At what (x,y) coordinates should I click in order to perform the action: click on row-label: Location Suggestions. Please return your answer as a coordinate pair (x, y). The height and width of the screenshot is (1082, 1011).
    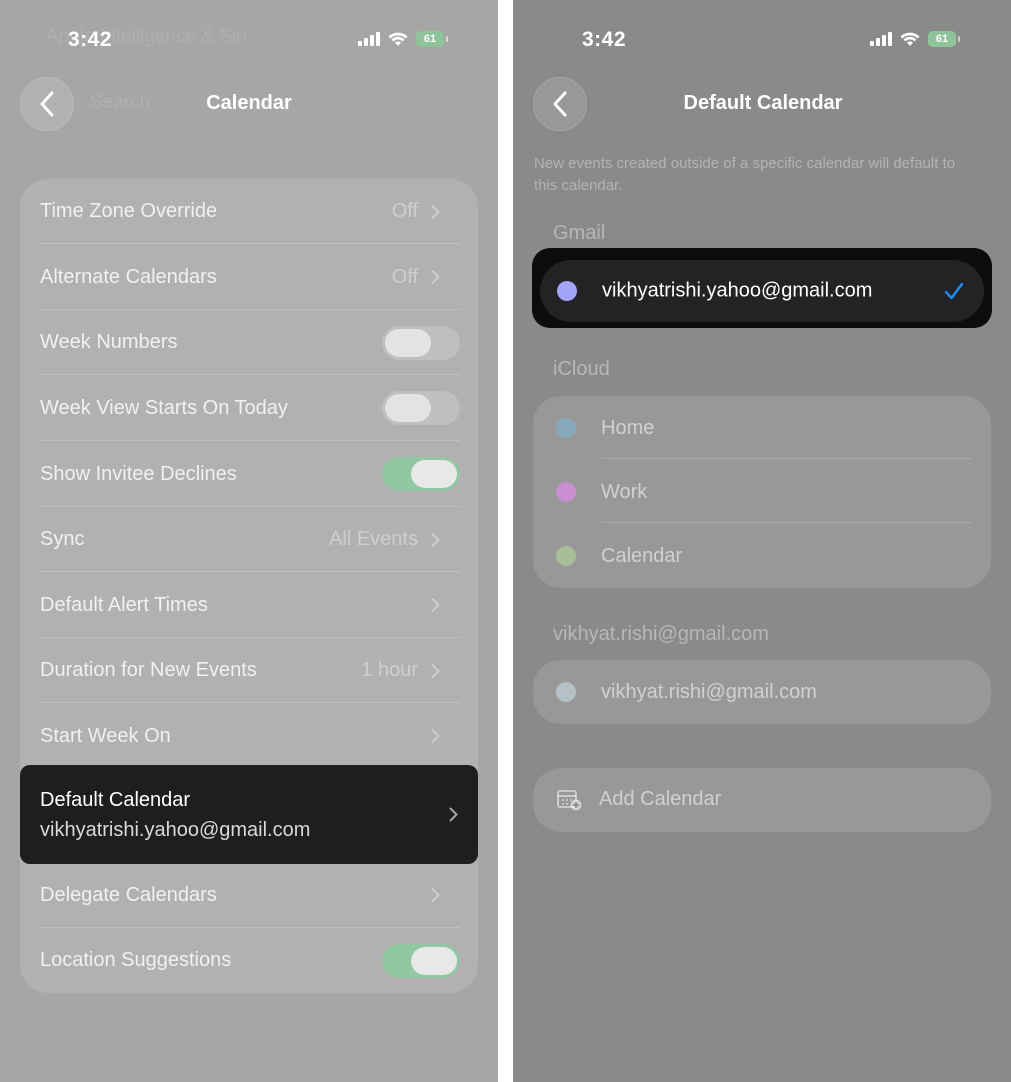
    Looking at the image, I should click on (136, 960).